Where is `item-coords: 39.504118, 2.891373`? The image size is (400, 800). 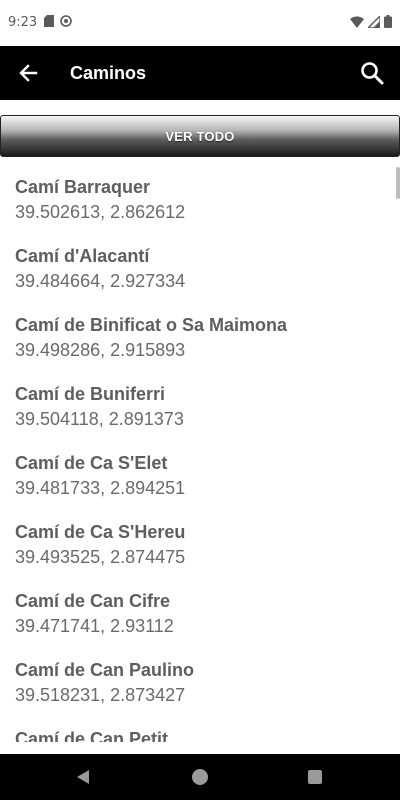 item-coords: 39.504118, 2.891373 is located at coordinates (99, 419).